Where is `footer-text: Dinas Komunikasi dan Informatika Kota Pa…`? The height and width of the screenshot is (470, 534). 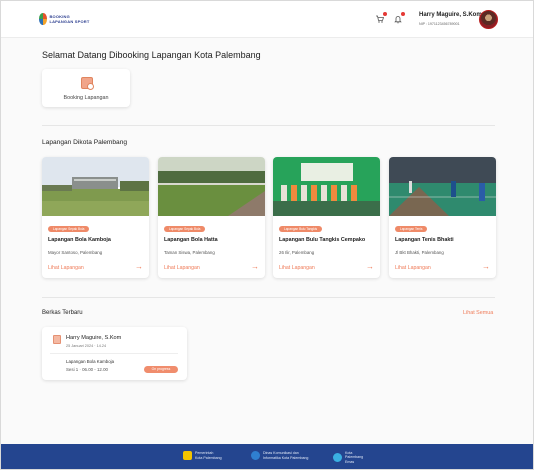
footer-text: Dinas Komunikasi dan Informatika Kota Pa… is located at coordinates (286, 455).